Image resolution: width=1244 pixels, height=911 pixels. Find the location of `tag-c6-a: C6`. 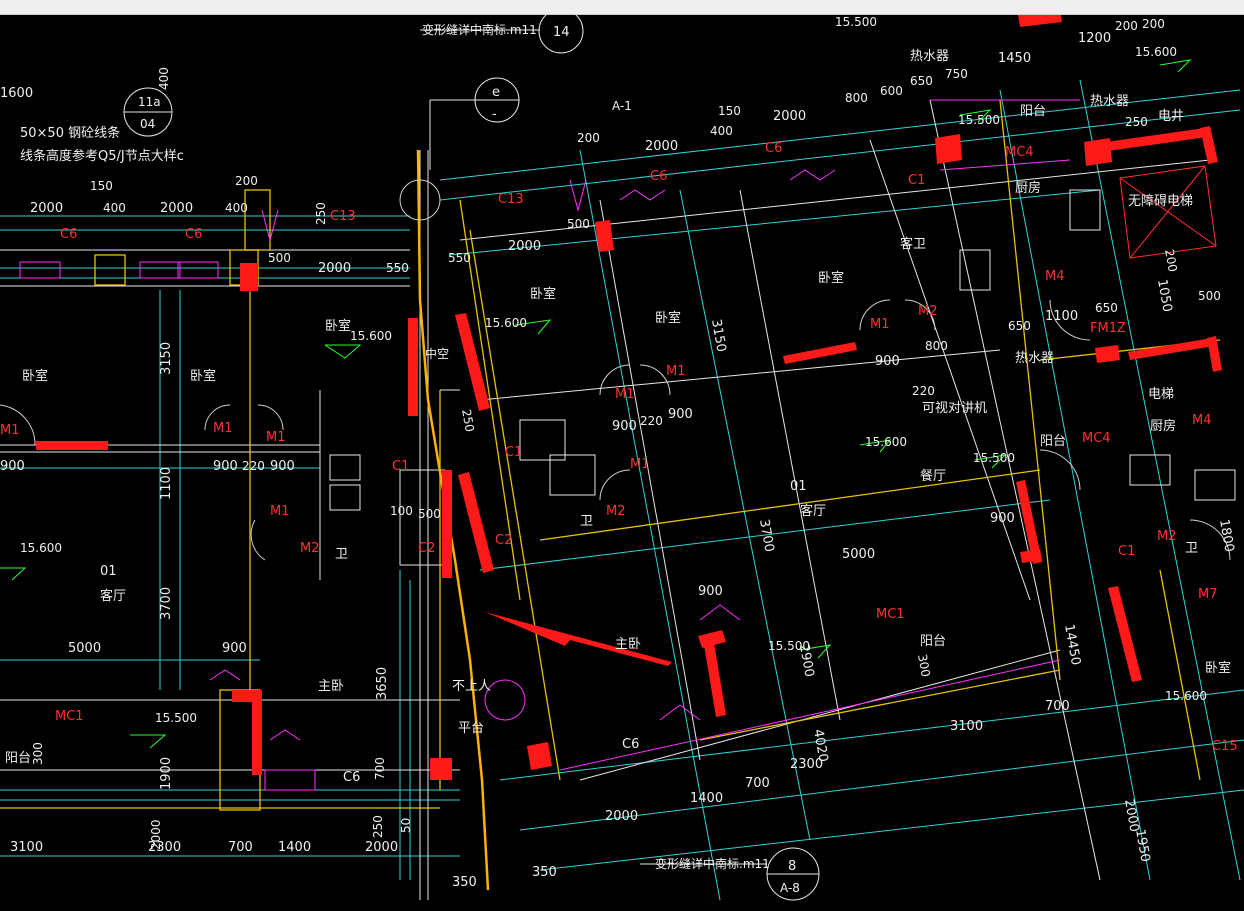

tag-c6-a: C6 is located at coordinates (68, 234).